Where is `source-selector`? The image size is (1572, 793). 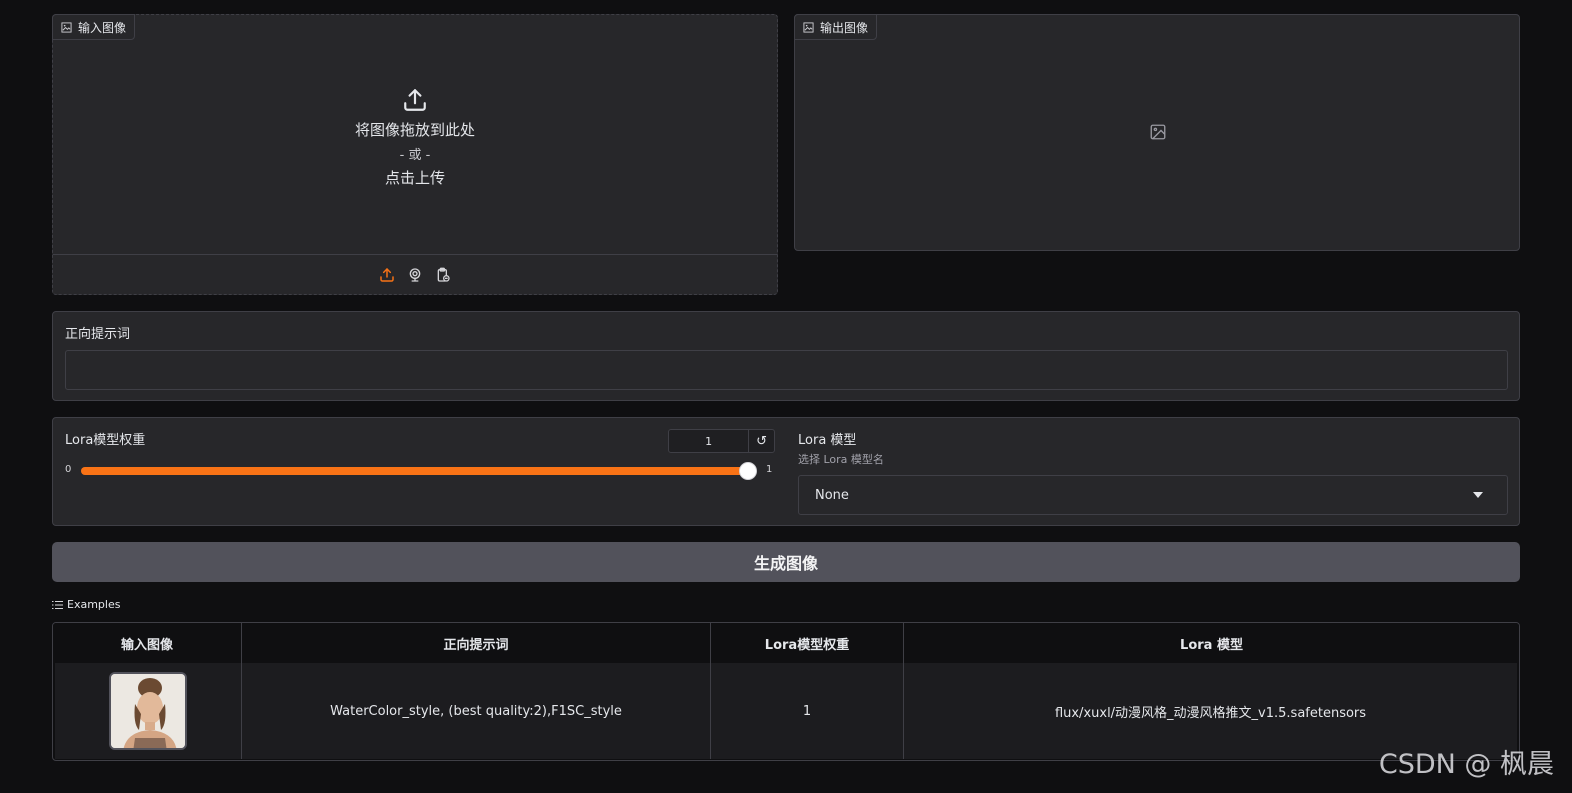 source-selector is located at coordinates (415, 274).